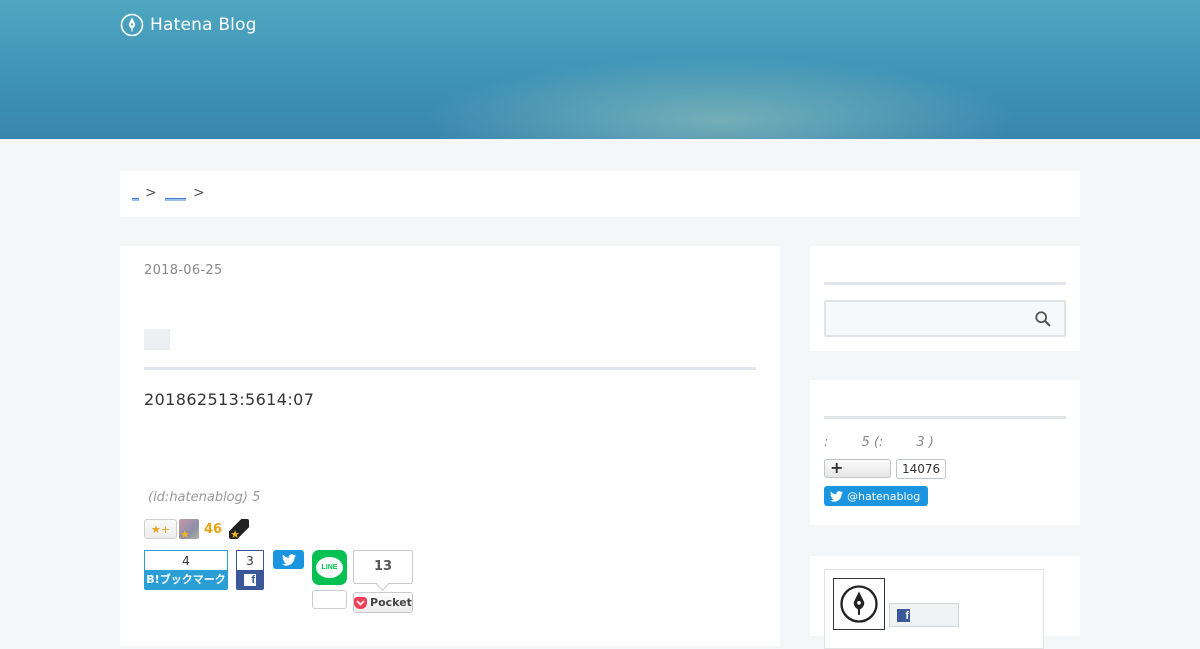 The width and height of the screenshot is (1200, 649). I want to click on article-body-text: 201862513:5614:07, so click(229, 399).